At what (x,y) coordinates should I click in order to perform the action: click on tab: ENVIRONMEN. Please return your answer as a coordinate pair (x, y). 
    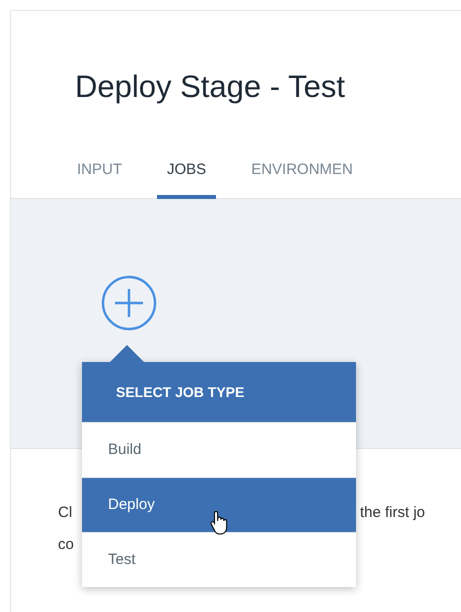
    Looking at the image, I should click on (302, 180).